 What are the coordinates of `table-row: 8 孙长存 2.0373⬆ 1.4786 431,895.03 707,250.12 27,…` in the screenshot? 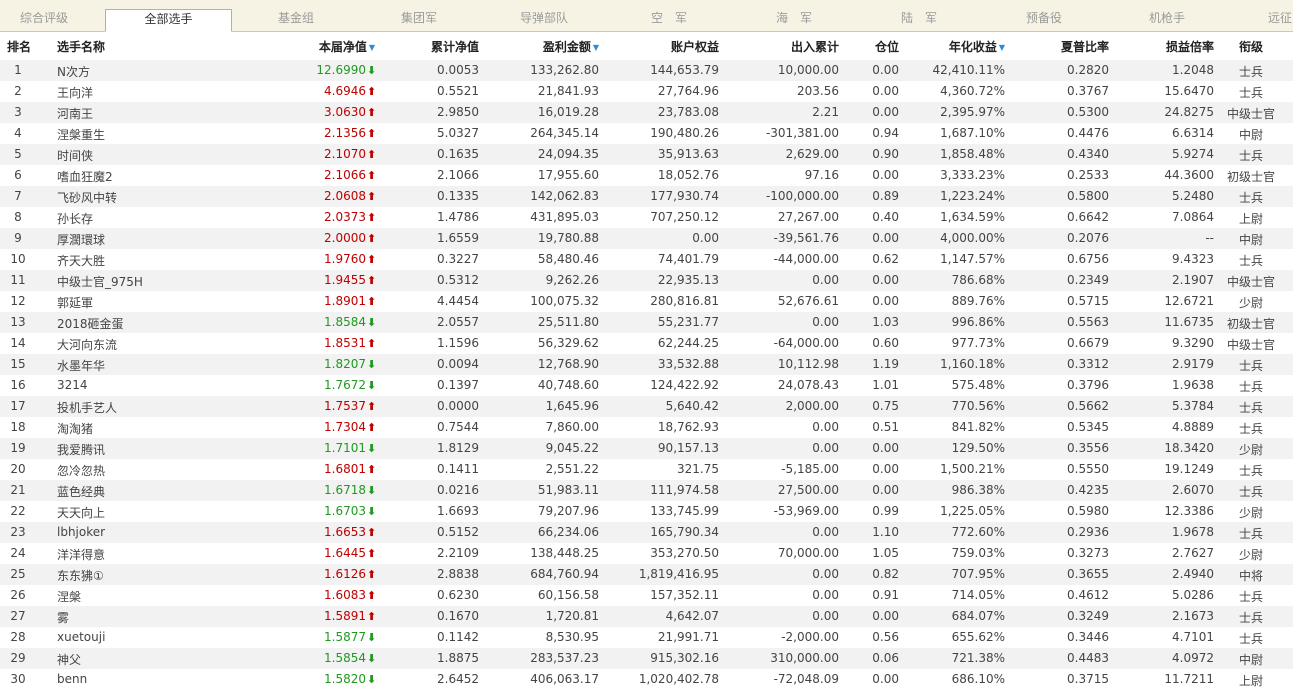 It's located at (646, 217).